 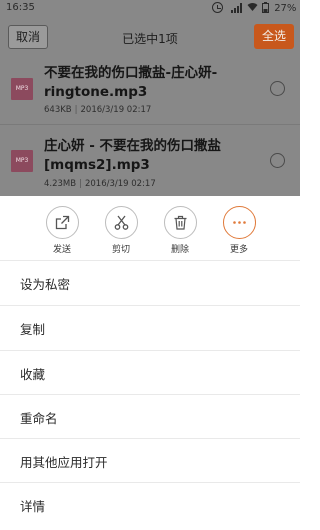 I want to click on menu-item-label: 设为私密, so click(x=45, y=284).